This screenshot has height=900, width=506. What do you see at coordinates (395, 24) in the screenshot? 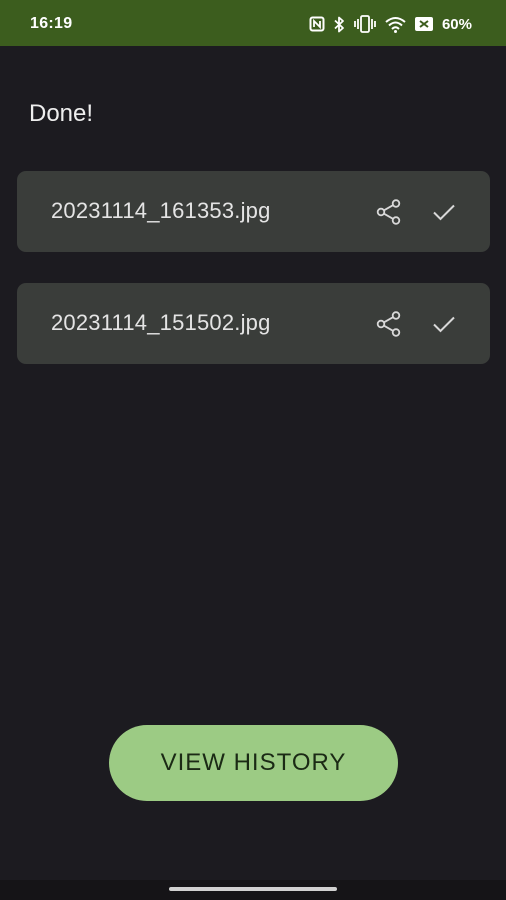
I see `wifi-icon` at bounding box center [395, 24].